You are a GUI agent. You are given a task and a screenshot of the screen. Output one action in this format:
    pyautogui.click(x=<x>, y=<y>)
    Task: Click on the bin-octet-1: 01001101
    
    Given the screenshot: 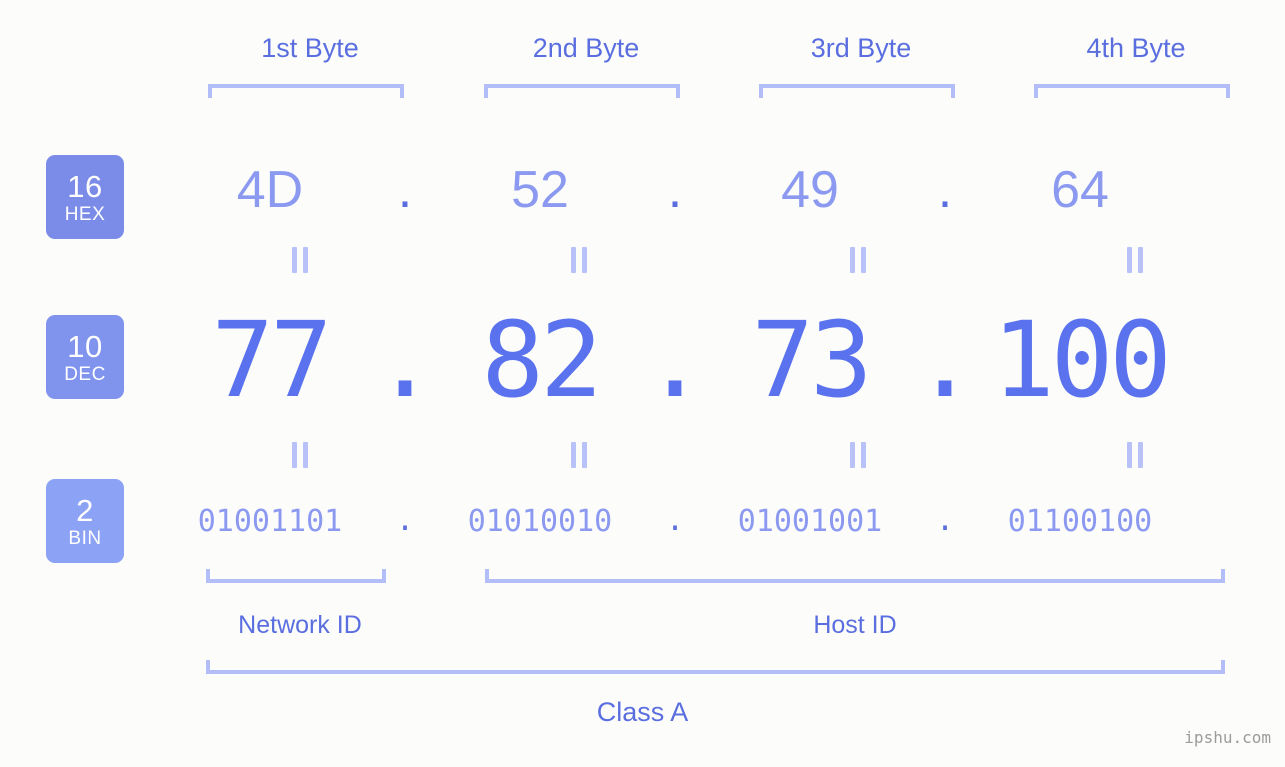 What is the action you would take?
    pyautogui.click(x=270, y=521)
    